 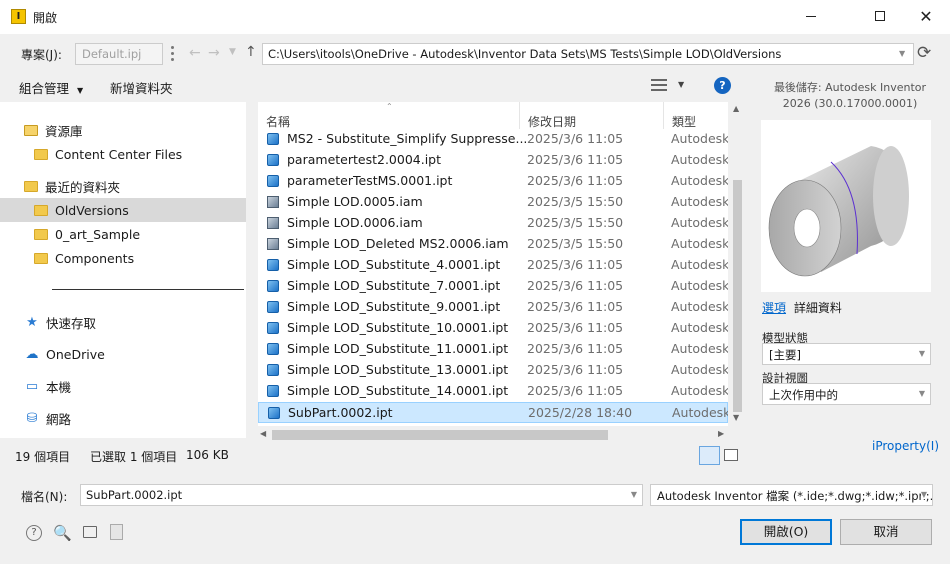 I want to click on view-options-icon, so click(x=659, y=85).